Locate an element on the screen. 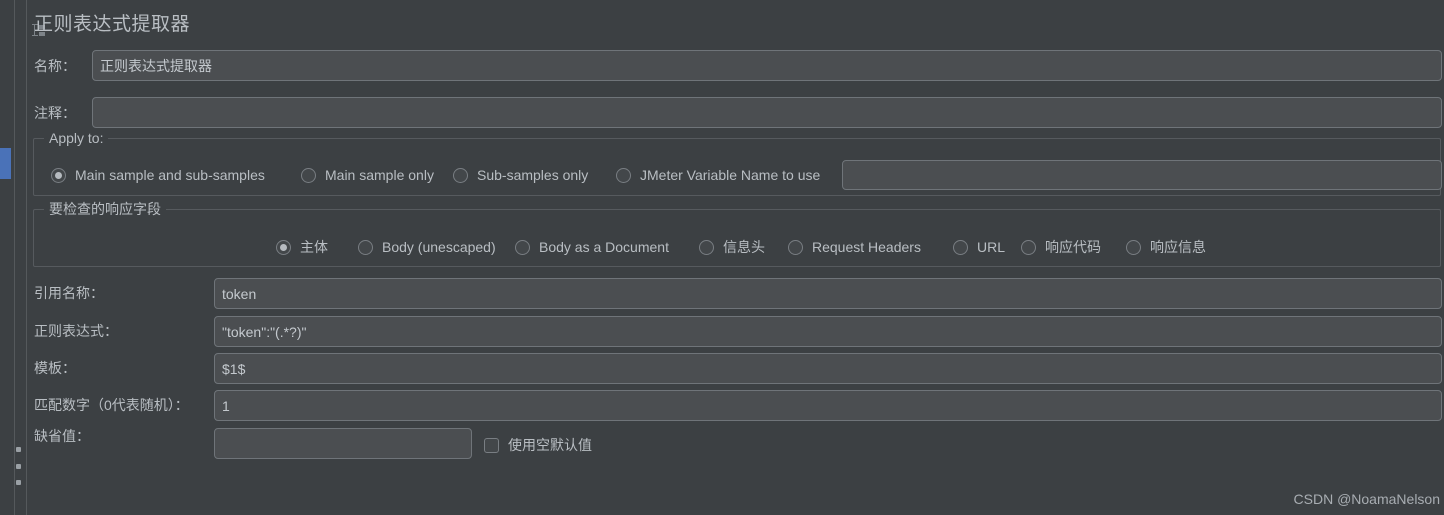  radio-label: Request Headers is located at coordinates (866, 247).